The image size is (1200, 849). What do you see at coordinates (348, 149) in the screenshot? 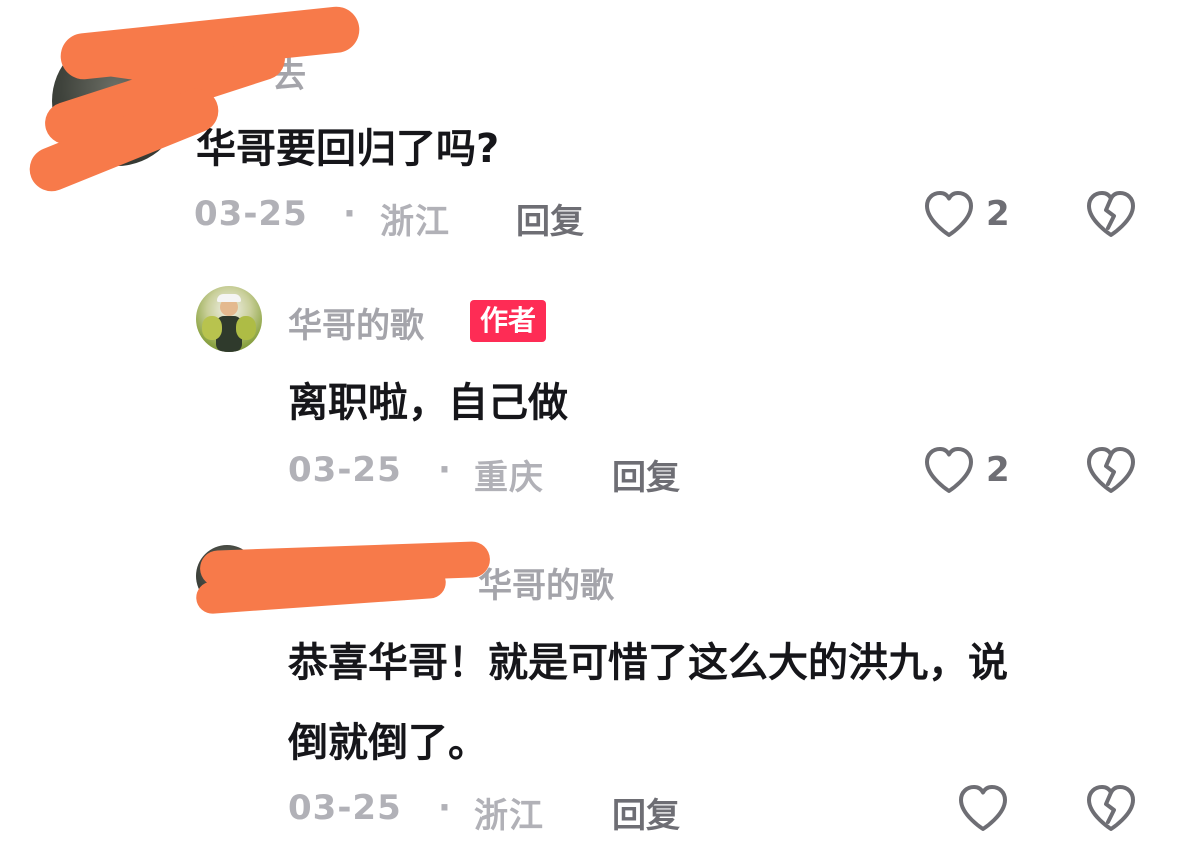
I see `comment-text: 华哥要回归了吗?` at bounding box center [348, 149].